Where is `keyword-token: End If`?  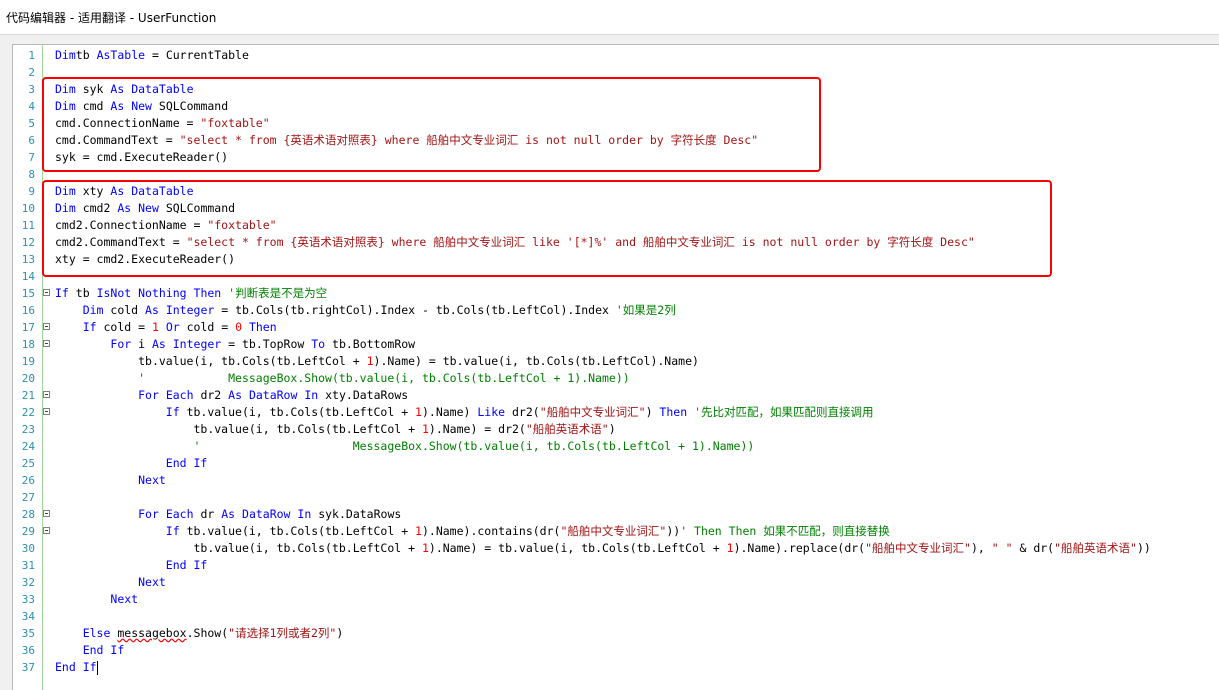
keyword-token: End If is located at coordinates (103, 650).